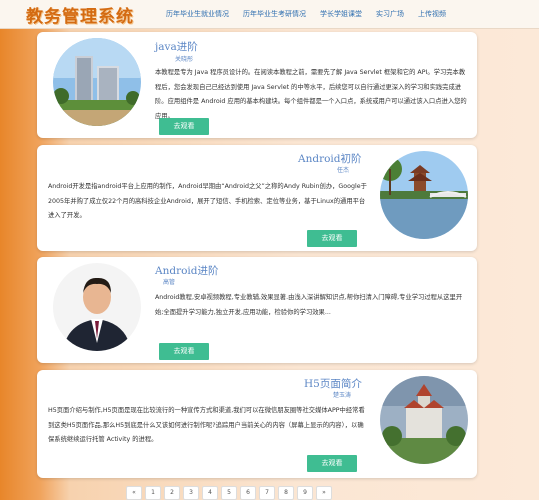 This screenshot has width=539, height=500. Describe the element at coordinates (97, 82) in the screenshot. I see `course-image-buildings` at that location.